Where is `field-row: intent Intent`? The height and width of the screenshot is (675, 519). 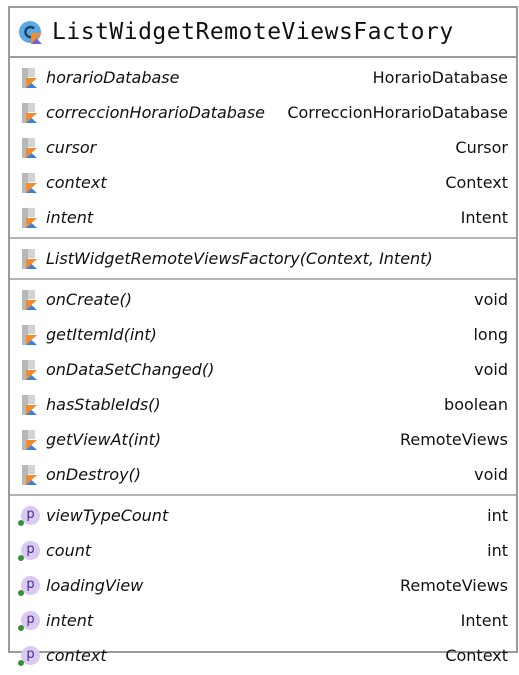 field-row: intent Intent is located at coordinates (263, 217).